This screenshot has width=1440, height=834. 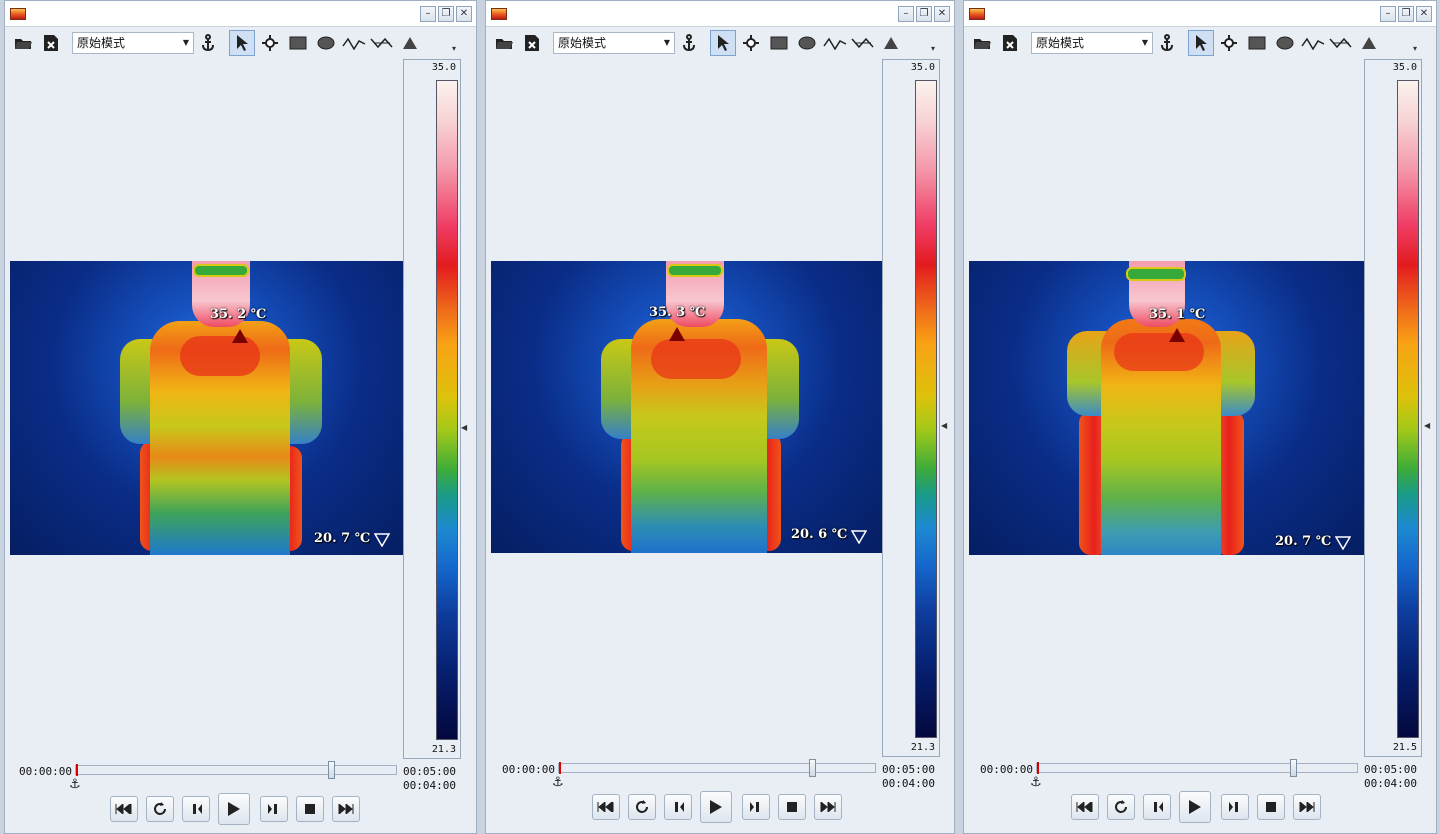 What do you see at coordinates (1404, 747) in the screenshot?
I see `scale-min-value: 21.5` at bounding box center [1404, 747].